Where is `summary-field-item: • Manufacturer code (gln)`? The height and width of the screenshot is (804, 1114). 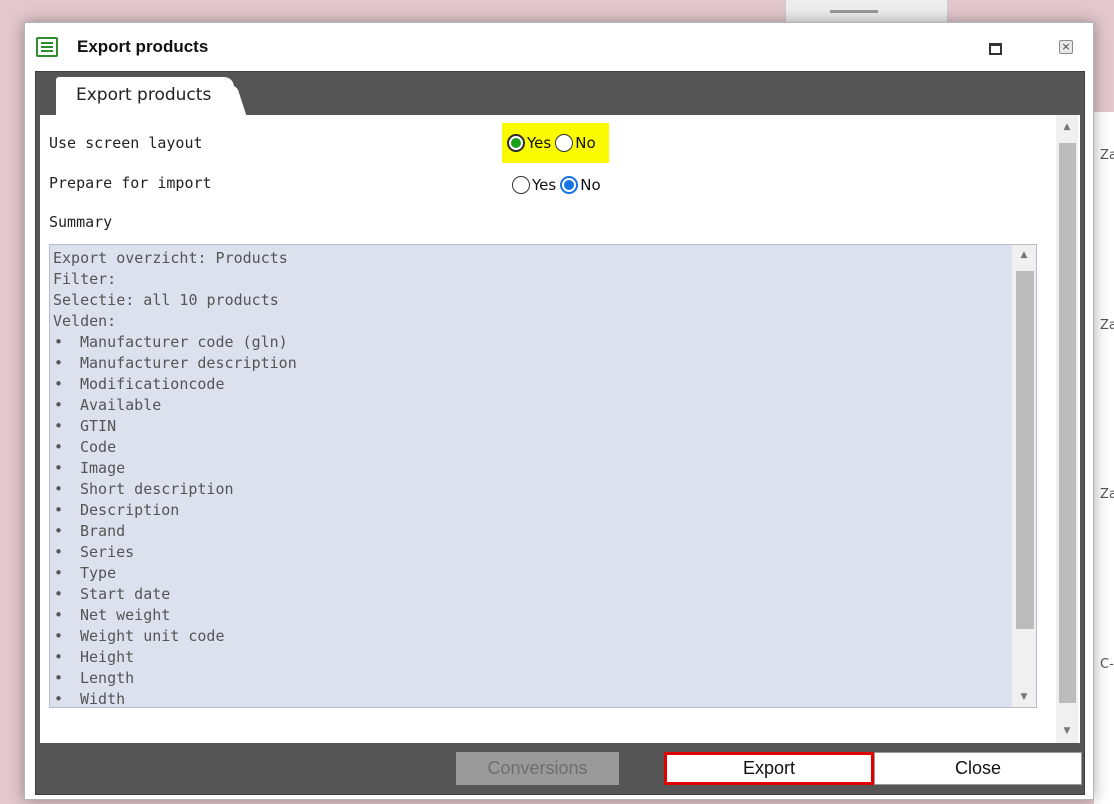 summary-field-item: • Manufacturer code (gln) is located at coordinates (533, 342).